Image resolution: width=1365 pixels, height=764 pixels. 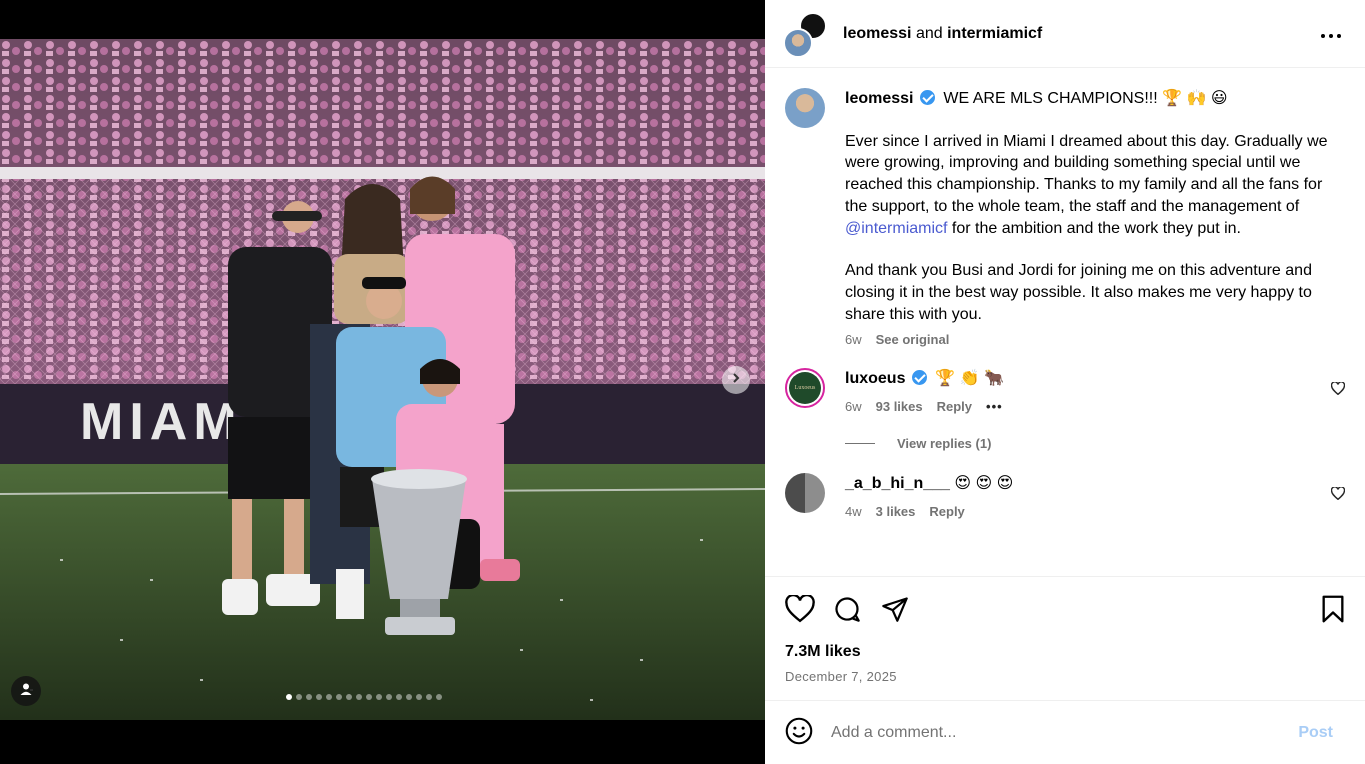 What do you see at coordinates (853, 406) in the screenshot?
I see `comment-time: 6w` at bounding box center [853, 406].